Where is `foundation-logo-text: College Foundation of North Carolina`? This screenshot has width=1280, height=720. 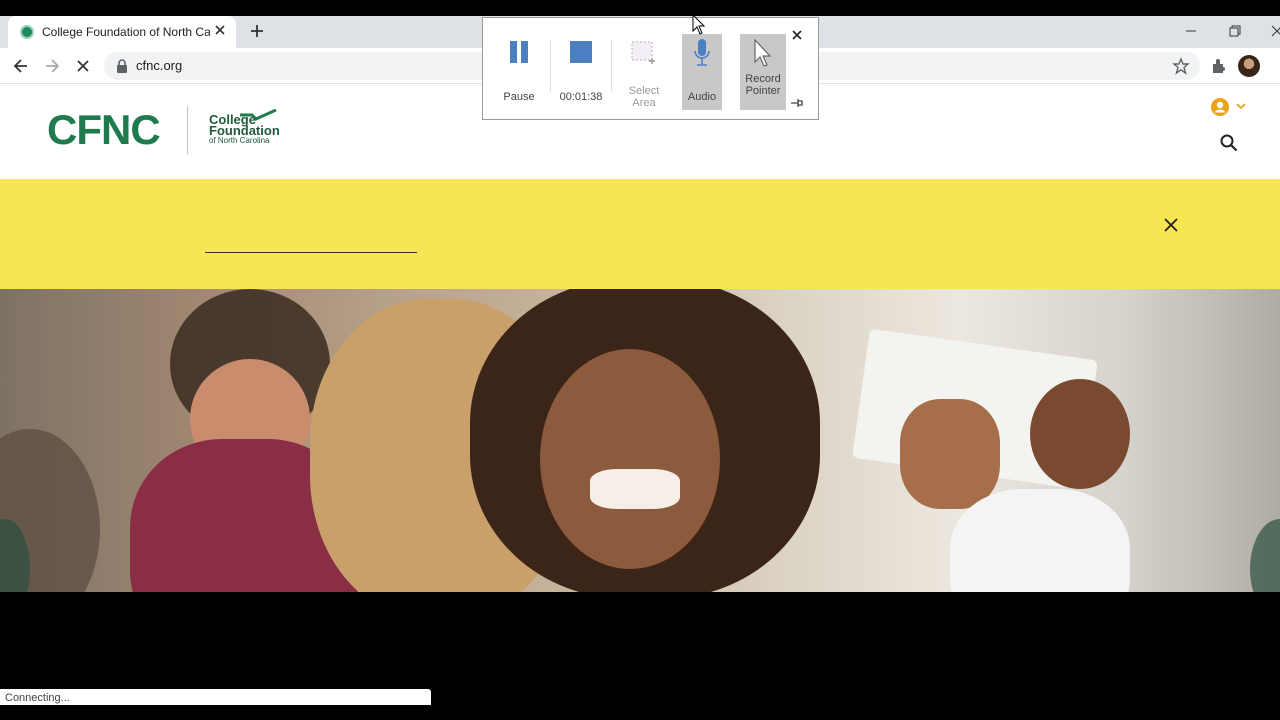
foundation-logo-text: College Foundation of North Carolina is located at coordinates (259, 129).